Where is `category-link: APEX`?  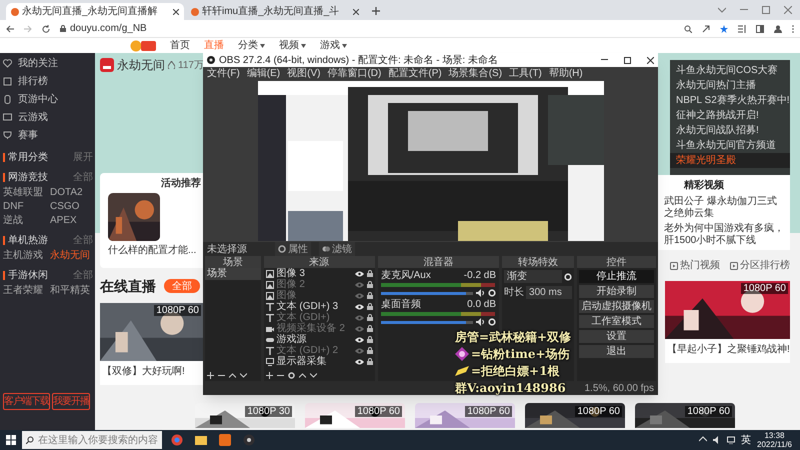
category-link: APEX is located at coordinates (71, 220).